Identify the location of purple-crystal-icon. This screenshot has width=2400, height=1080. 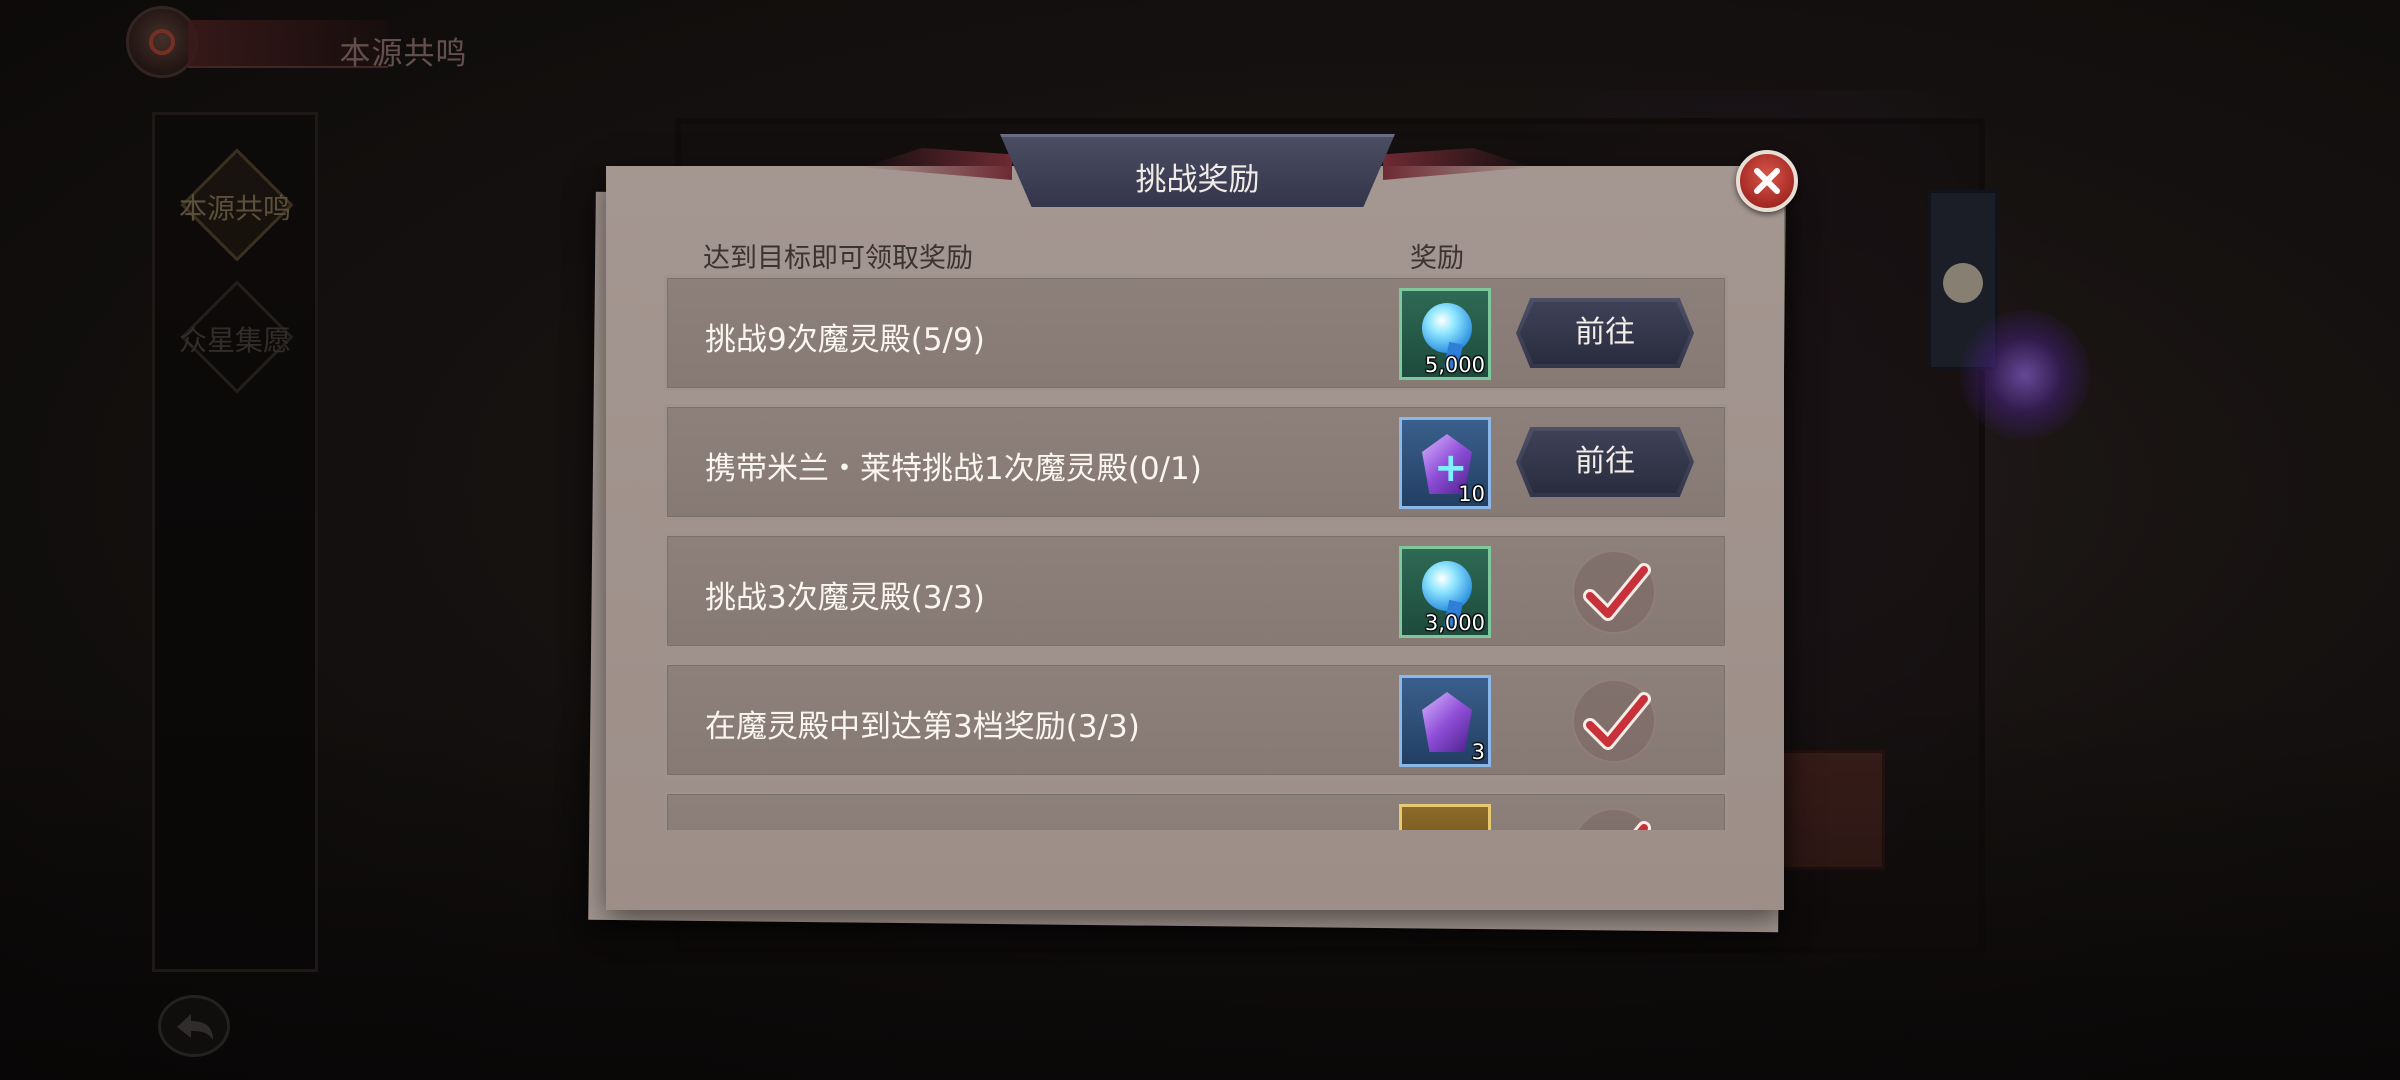
(1447, 722).